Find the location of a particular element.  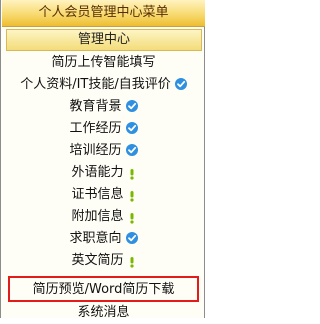

menu-item-label: 培训经历 is located at coordinates (95, 150).